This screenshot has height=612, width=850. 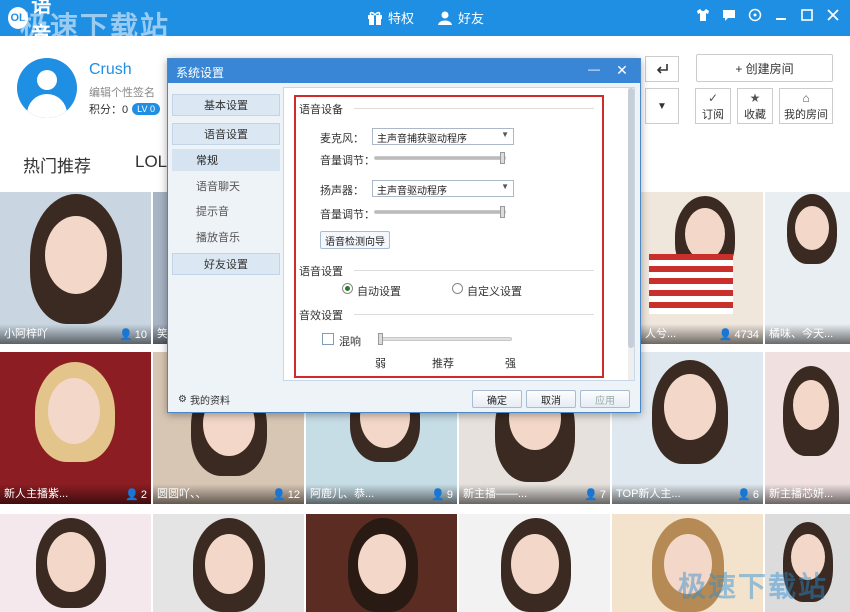 What do you see at coordinates (713, 114) in the screenshot?
I see `subscribe-label: 订阅` at bounding box center [713, 114].